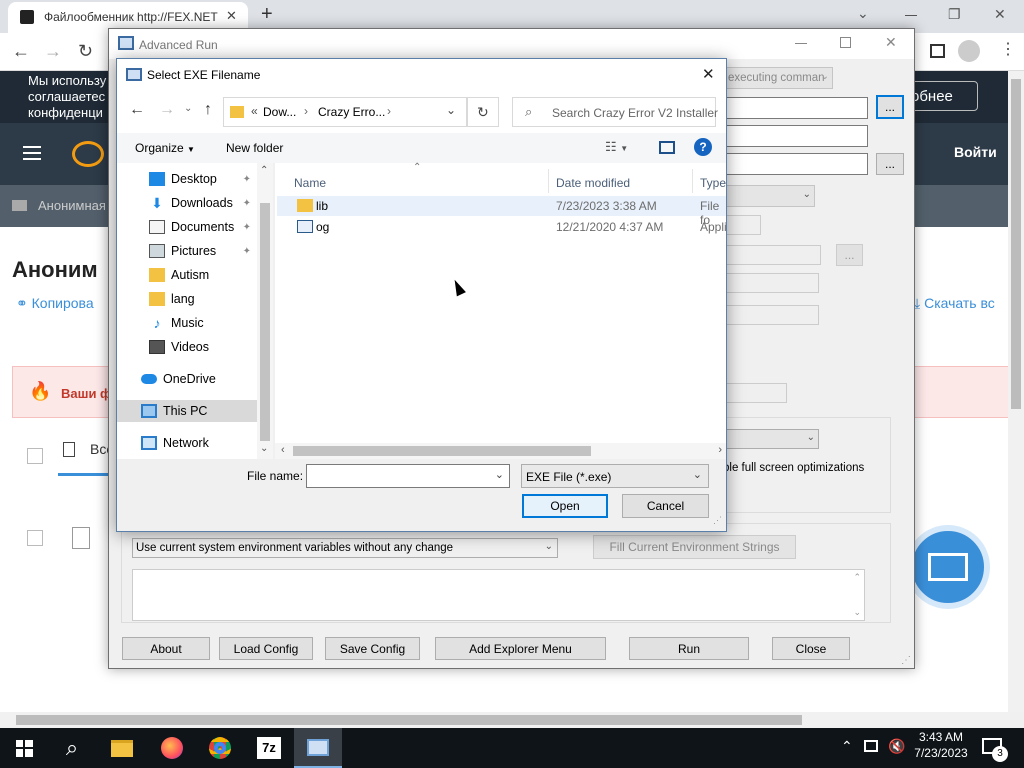 This screenshot has width=1024, height=768. What do you see at coordinates (1008, 49) in the screenshot?
I see `browser-menu-icon: ⋮` at bounding box center [1008, 49].